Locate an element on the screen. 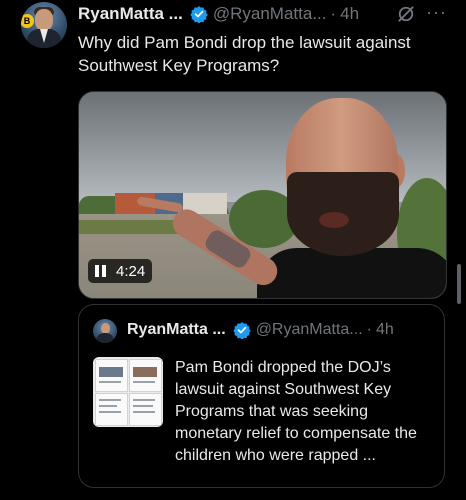 The height and width of the screenshot is (500, 466). avatar-badge: B is located at coordinates (27, 21).